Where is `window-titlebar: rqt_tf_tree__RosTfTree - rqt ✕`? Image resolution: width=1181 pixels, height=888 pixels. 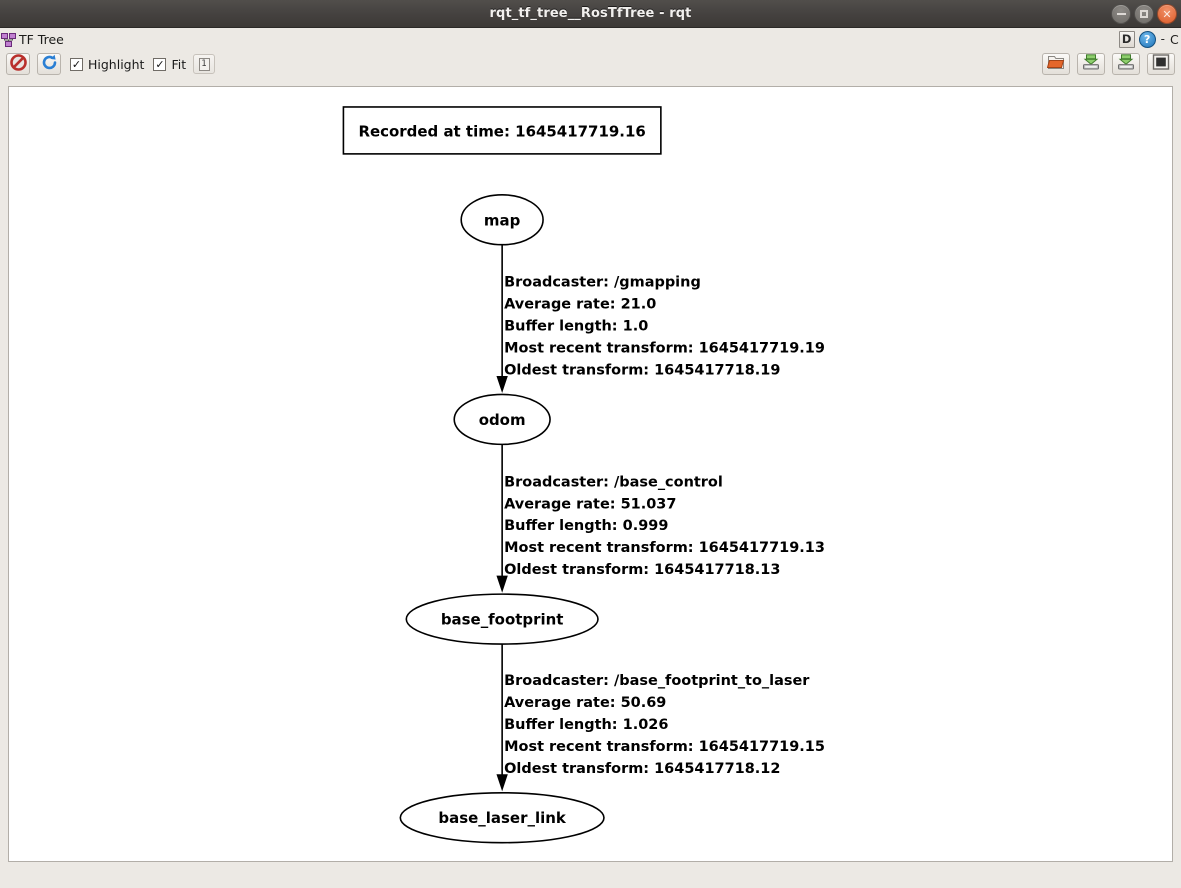
window-titlebar: rqt_tf_tree__RosTfTree - rqt ✕ is located at coordinates (590, 14).